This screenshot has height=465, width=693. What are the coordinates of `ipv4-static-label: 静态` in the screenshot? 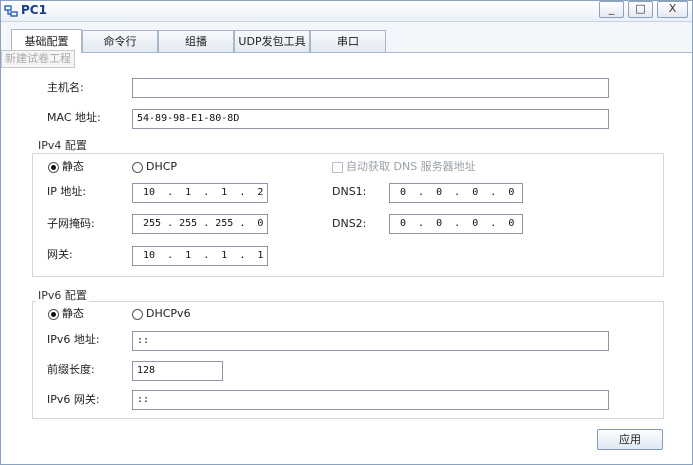 It's located at (73, 166).